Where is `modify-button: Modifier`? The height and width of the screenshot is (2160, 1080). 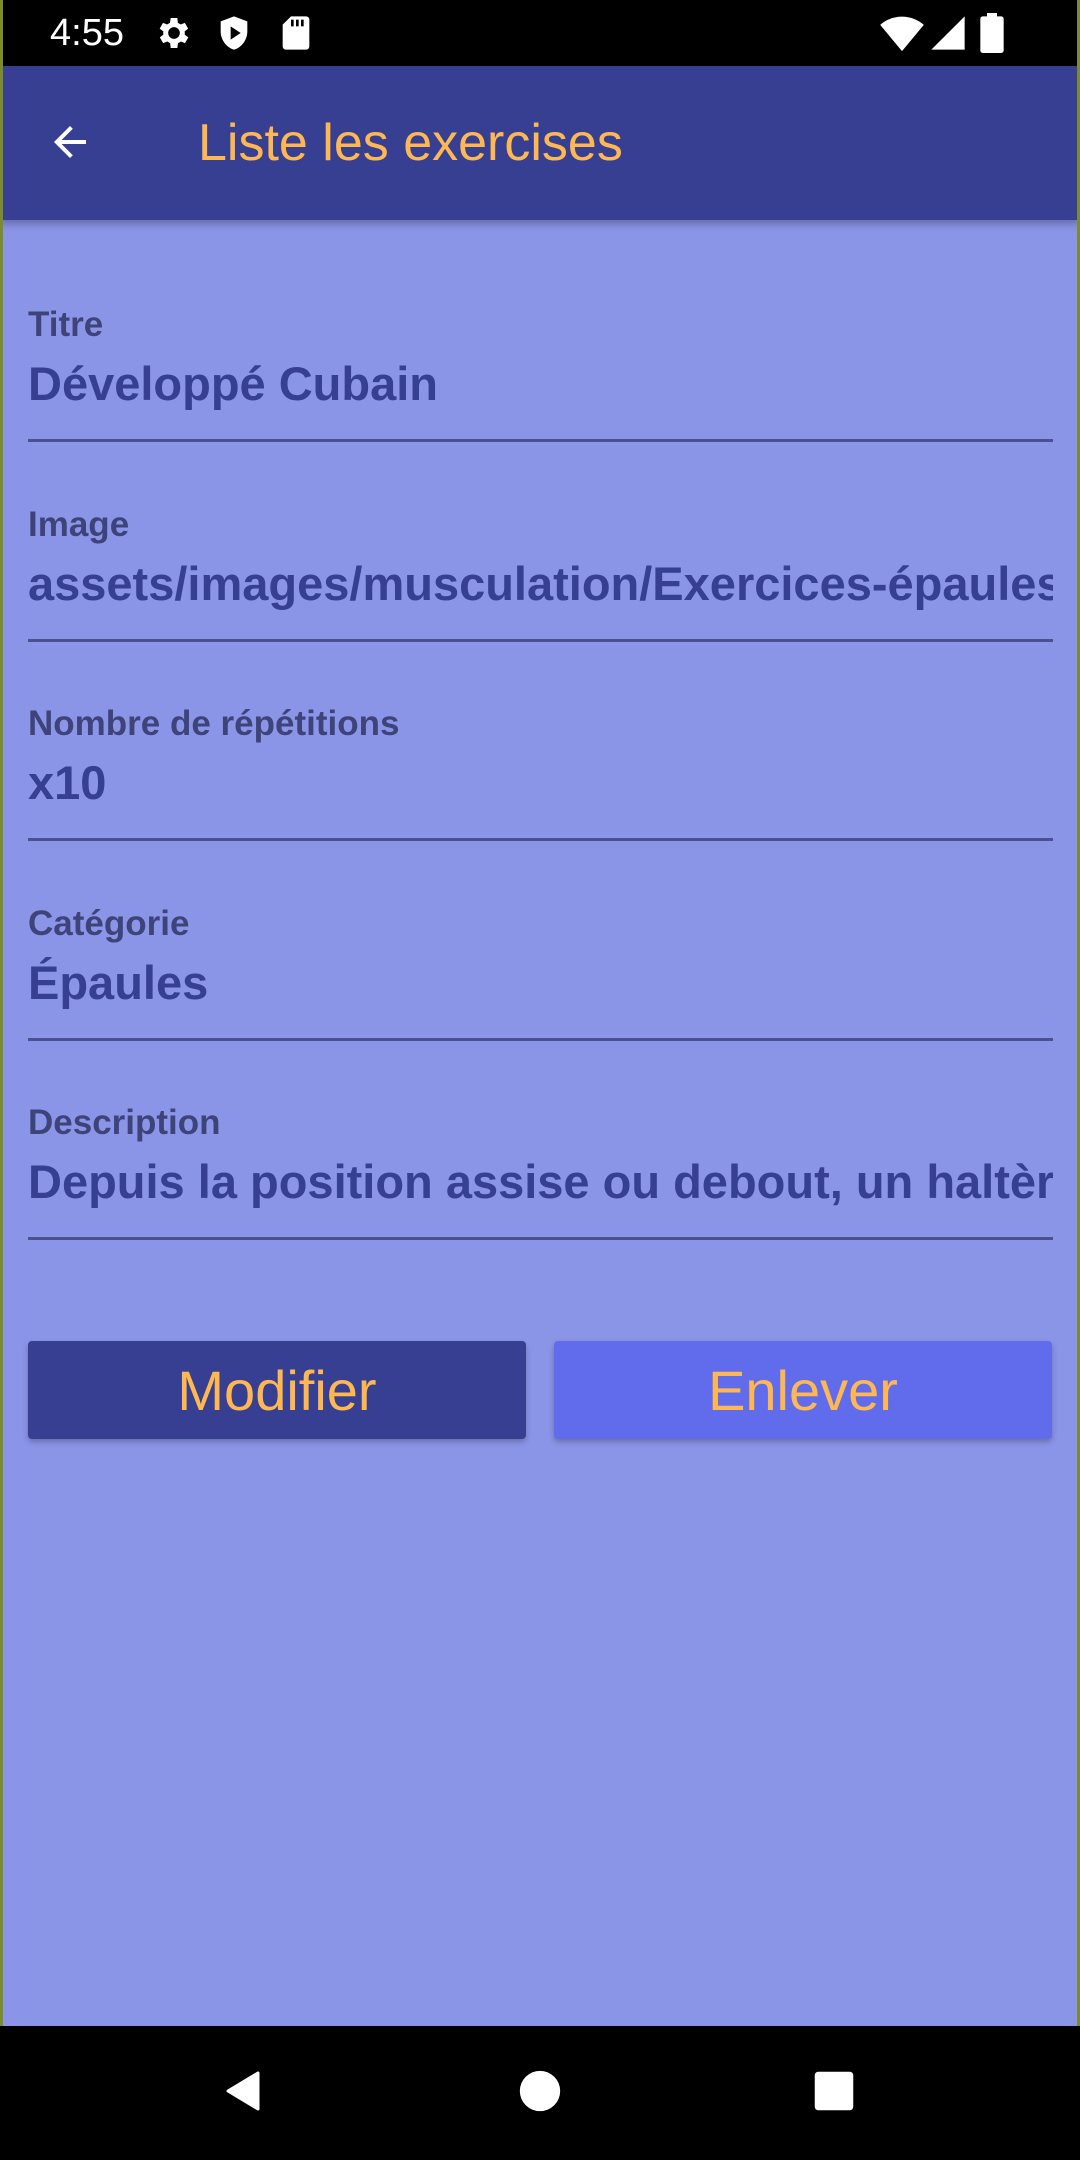
modify-button: Modifier is located at coordinates (277, 1390).